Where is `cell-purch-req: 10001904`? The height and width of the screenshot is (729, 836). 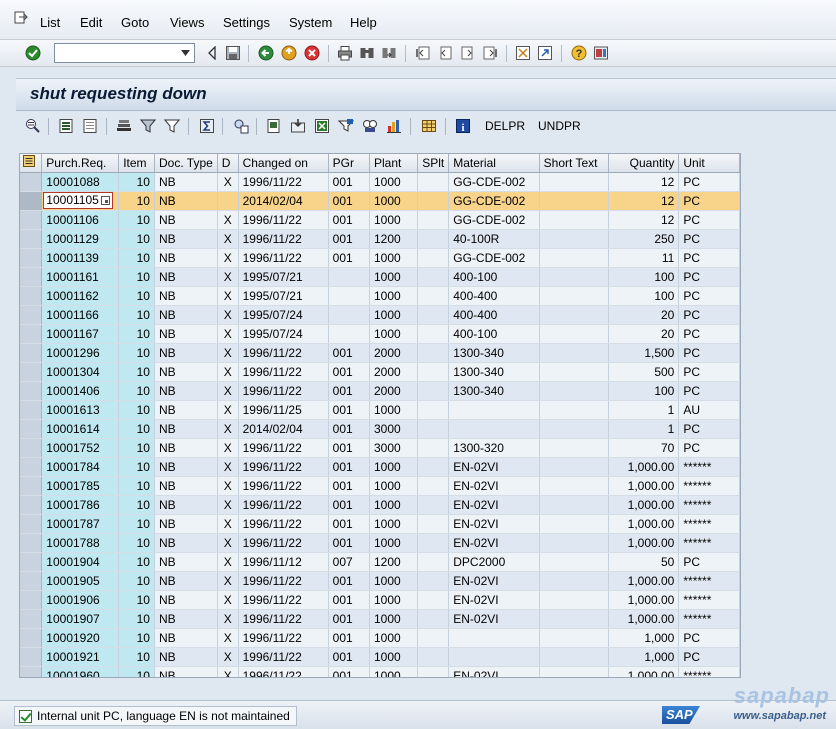 cell-purch-req: 10001904 is located at coordinates (80, 562).